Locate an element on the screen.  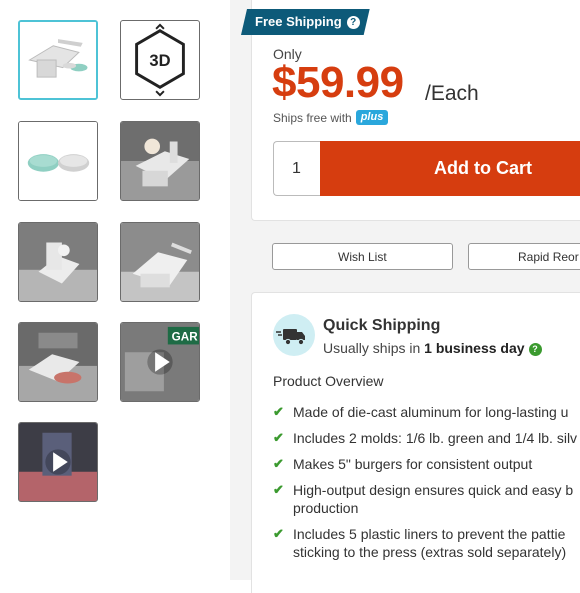
thumb-molds is located at coordinates (58, 161).